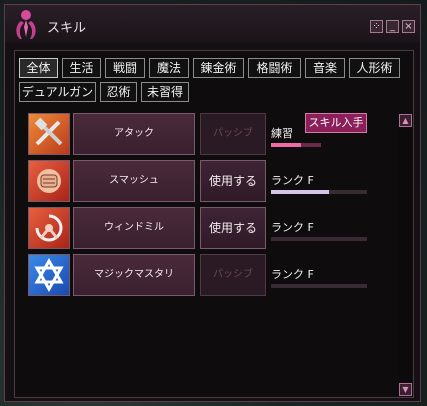 The height and width of the screenshot is (406, 427). What do you see at coordinates (26, 24) in the screenshot?
I see `skill-window-icon` at bounding box center [26, 24].